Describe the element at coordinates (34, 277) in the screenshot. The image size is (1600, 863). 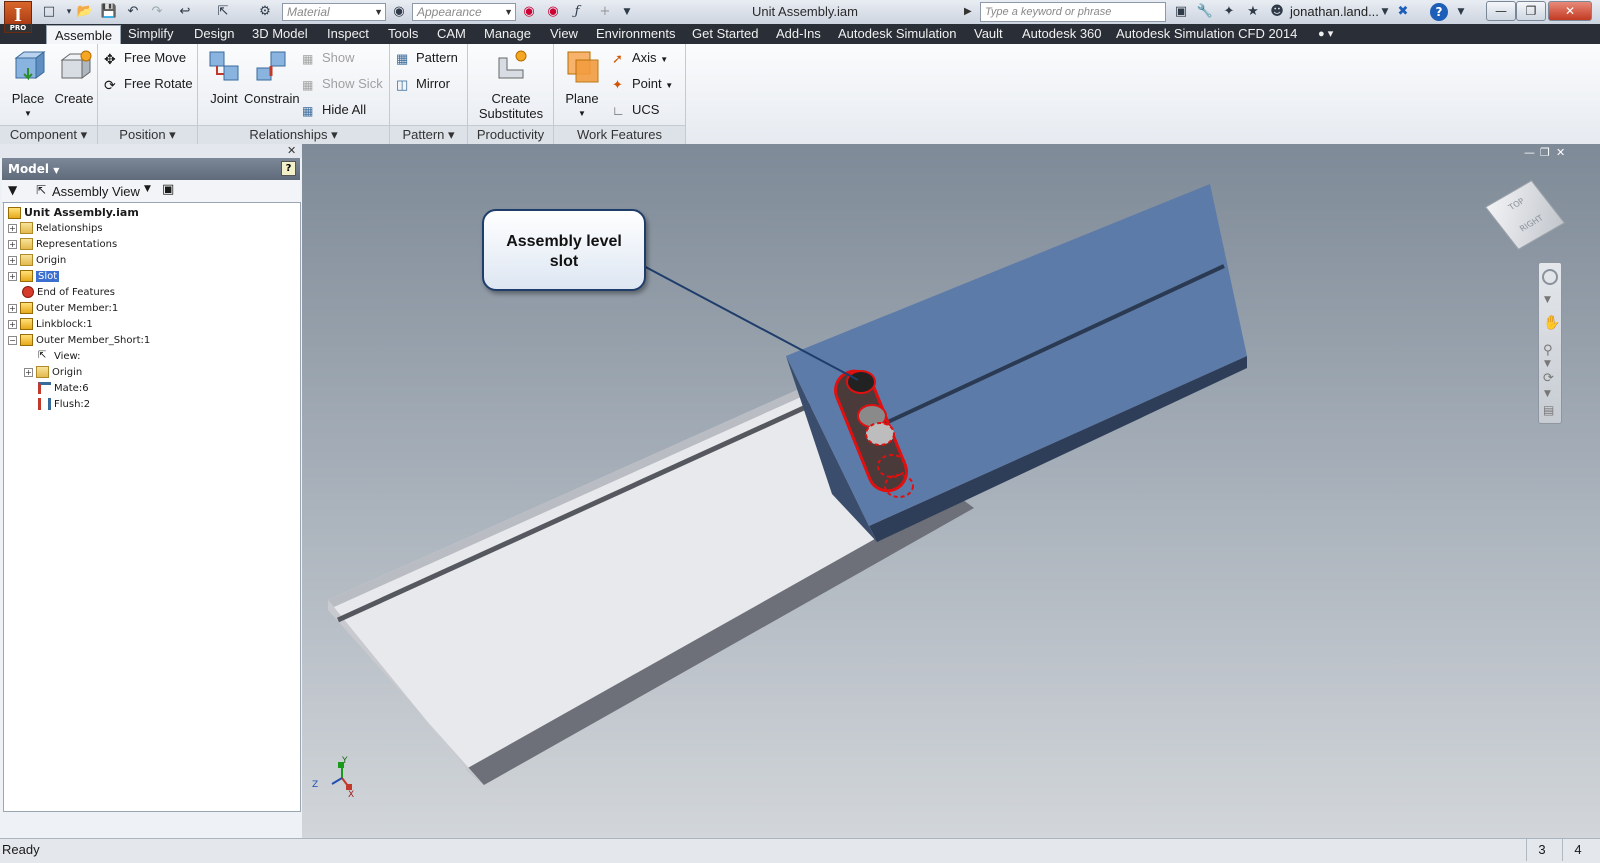
I see `tree-node-slot: + Slot` at that location.